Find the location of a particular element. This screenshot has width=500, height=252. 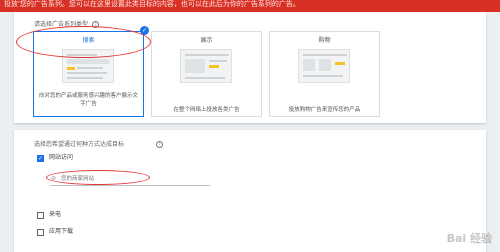

option-calls-label: 来电 is located at coordinates (55, 214).